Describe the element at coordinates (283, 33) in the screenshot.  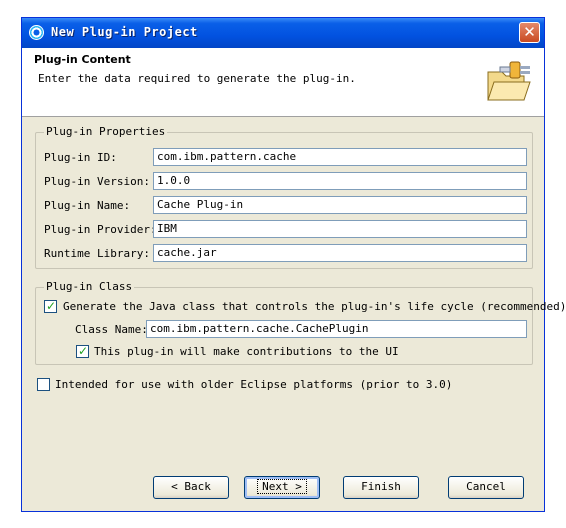
I see `title-bar: New Plug-in Project ✕` at that location.